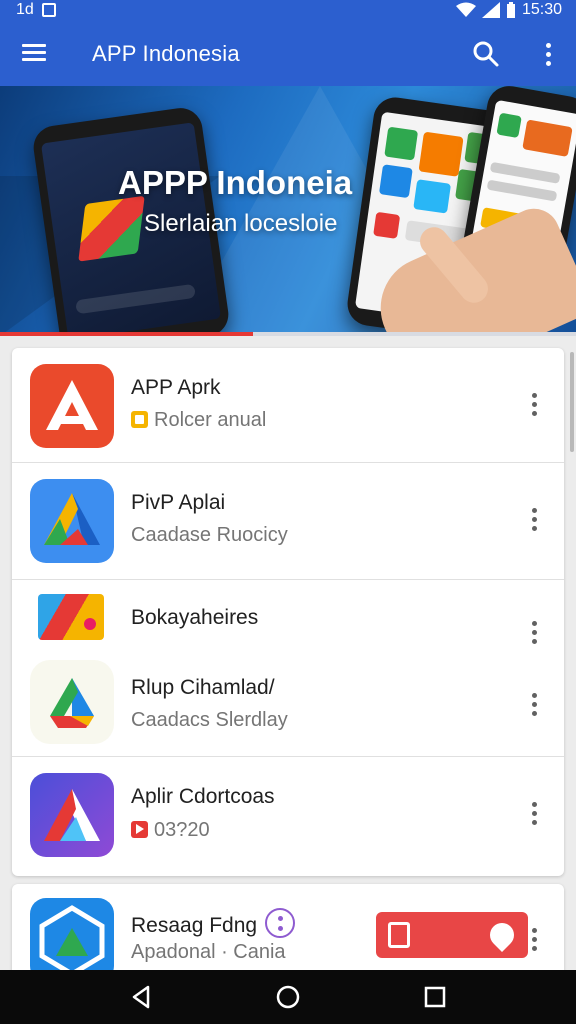 Image resolution: width=576 pixels, height=1024 pixels. What do you see at coordinates (288, 405) in the screenshot?
I see `list-item: APP Aprk Rolcer anual` at bounding box center [288, 405].